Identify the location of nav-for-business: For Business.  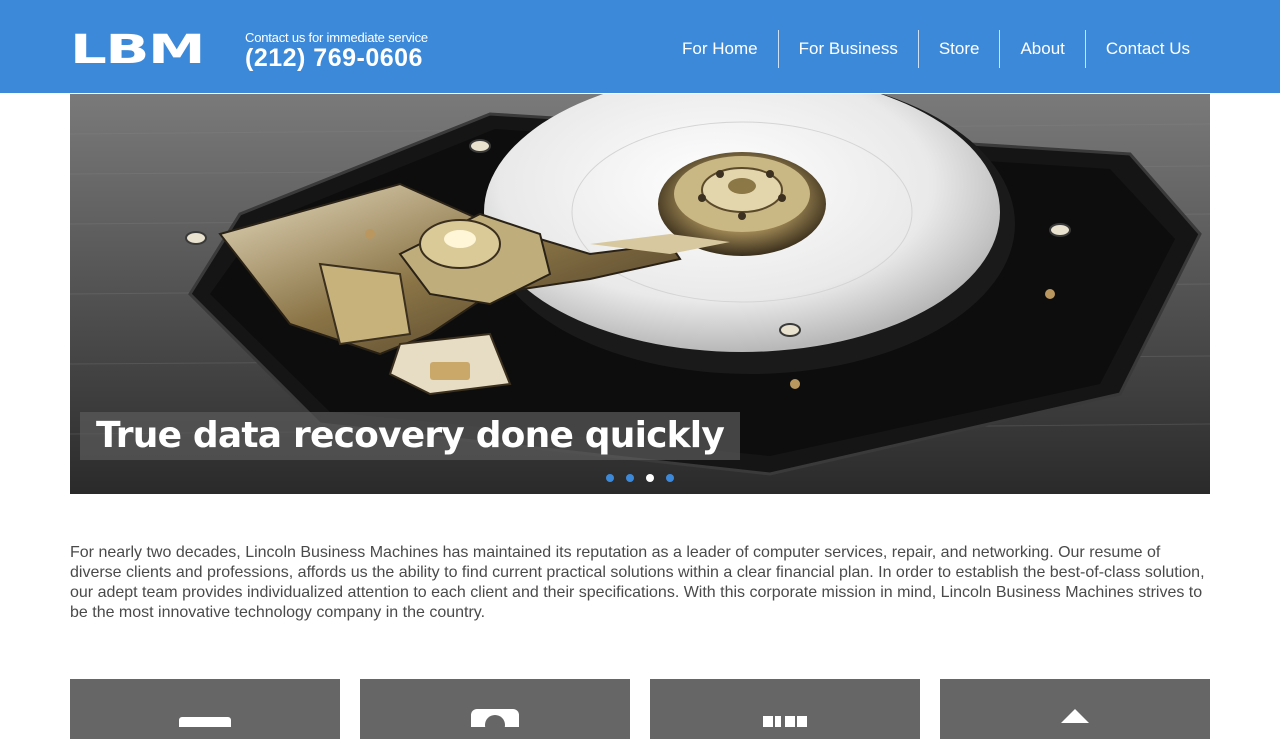
(847, 49).